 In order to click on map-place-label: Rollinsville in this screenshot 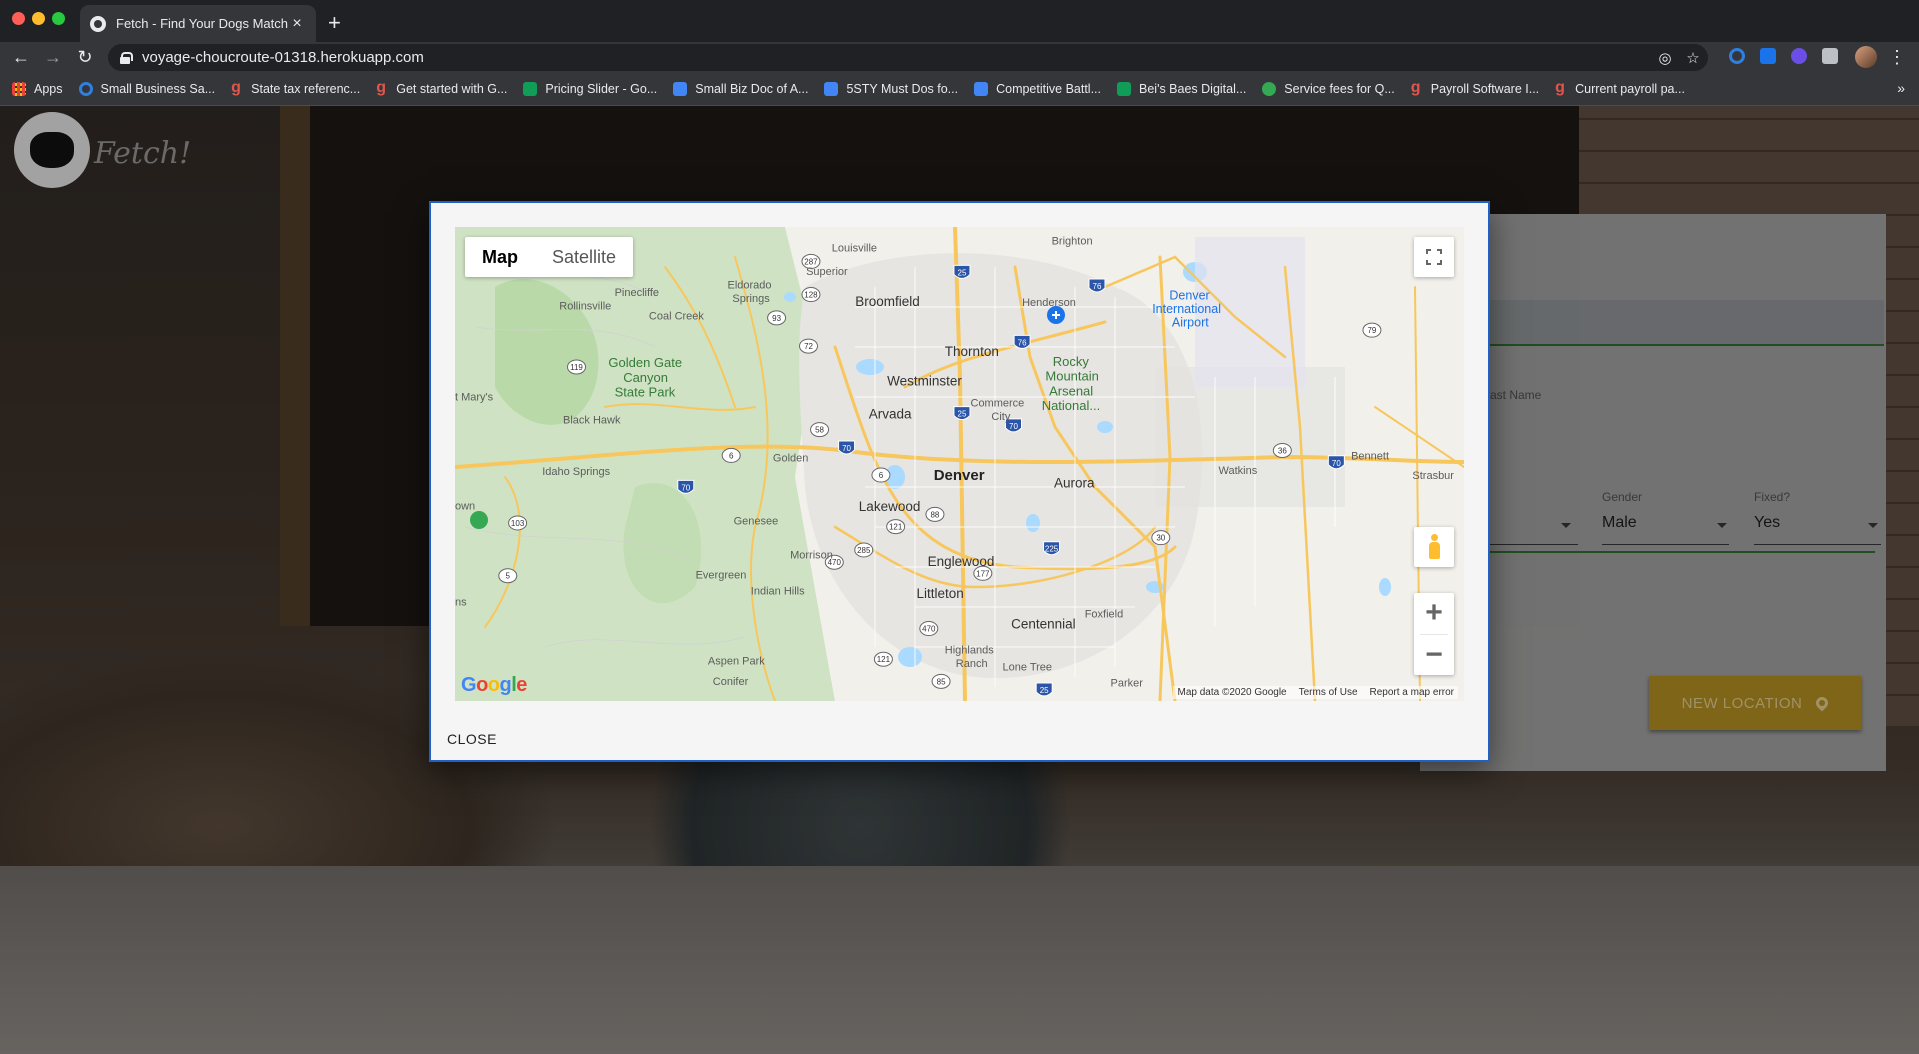, I will do `click(585, 307)`.